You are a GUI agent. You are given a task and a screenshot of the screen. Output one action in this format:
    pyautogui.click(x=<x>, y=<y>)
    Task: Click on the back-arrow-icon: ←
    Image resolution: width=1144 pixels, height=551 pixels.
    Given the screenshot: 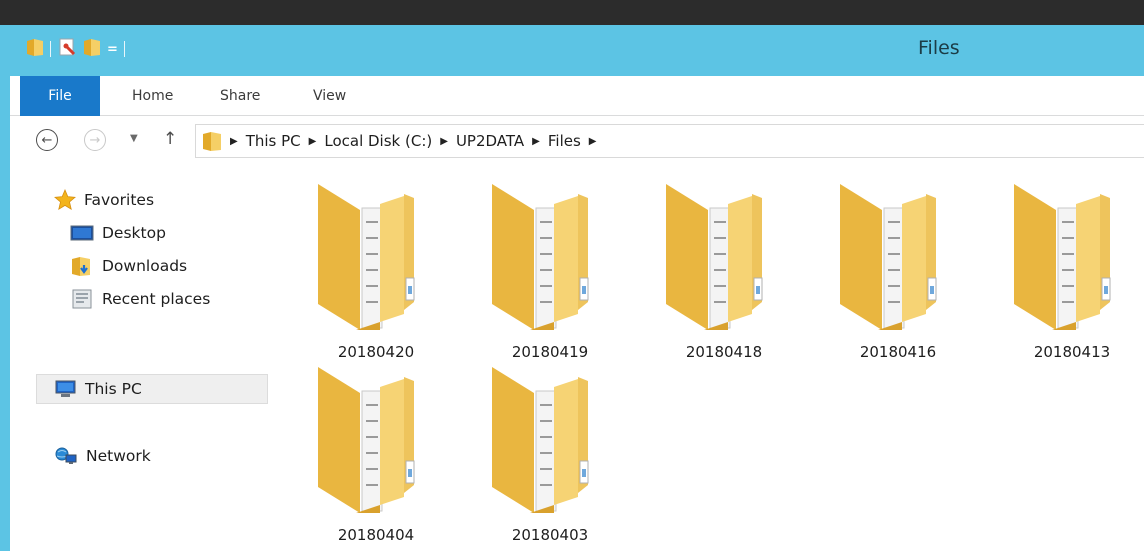 What is the action you would take?
    pyautogui.click(x=47, y=140)
    